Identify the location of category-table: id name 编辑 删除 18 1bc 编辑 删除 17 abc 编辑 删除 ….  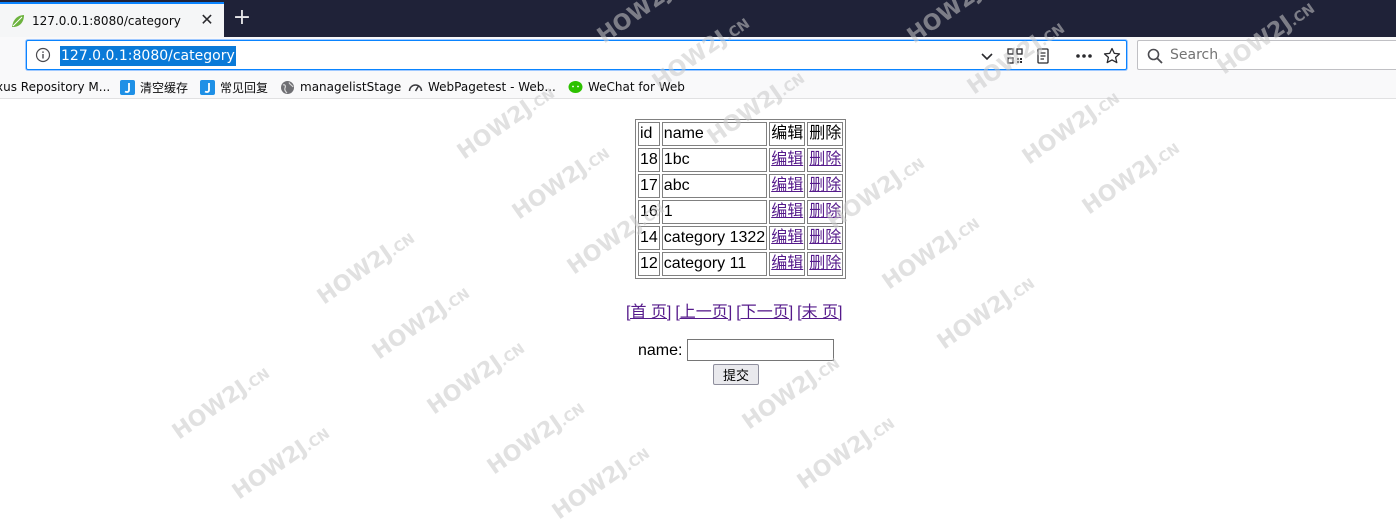
(741, 199).